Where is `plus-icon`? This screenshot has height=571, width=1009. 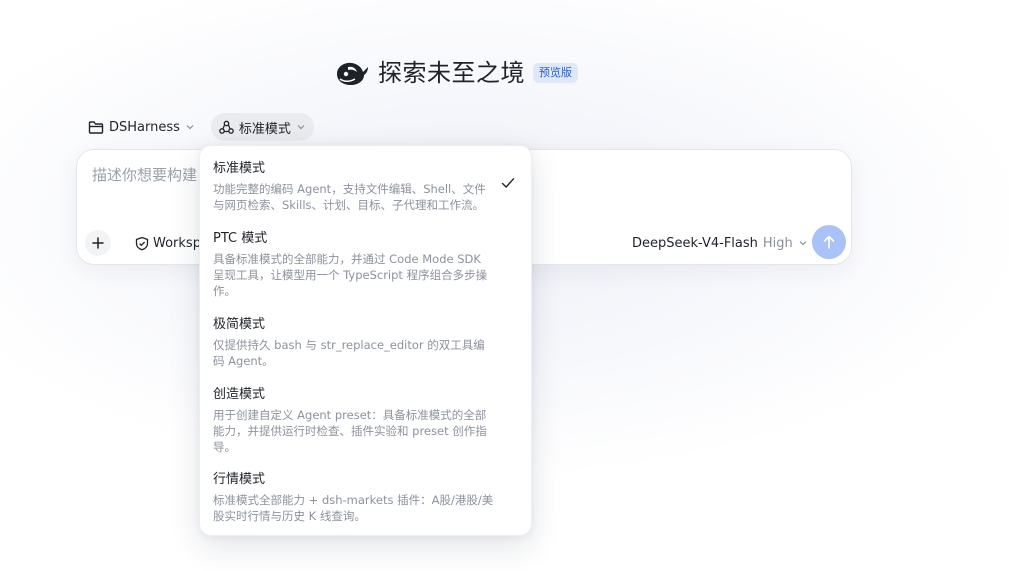
plus-icon is located at coordinates (98, 243).